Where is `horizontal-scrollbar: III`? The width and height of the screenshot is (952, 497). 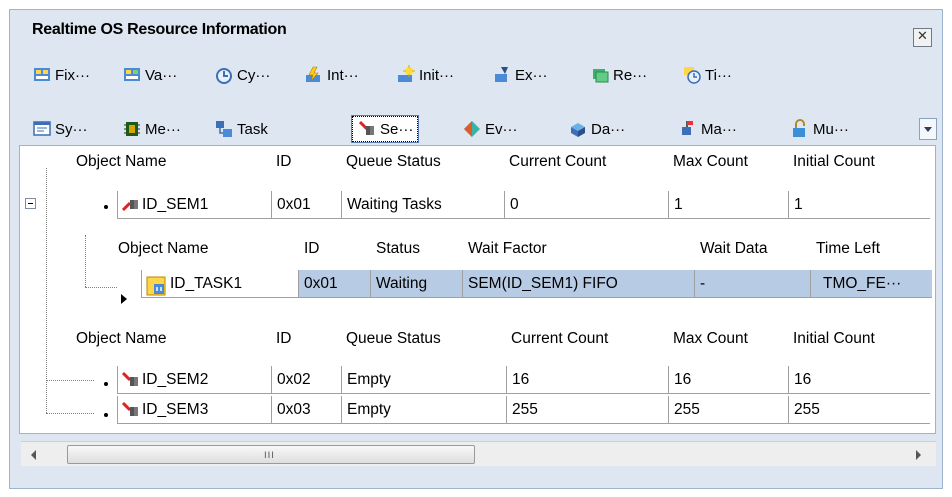
horizontal-scrollbar: III is located at coordinates (478, 453).